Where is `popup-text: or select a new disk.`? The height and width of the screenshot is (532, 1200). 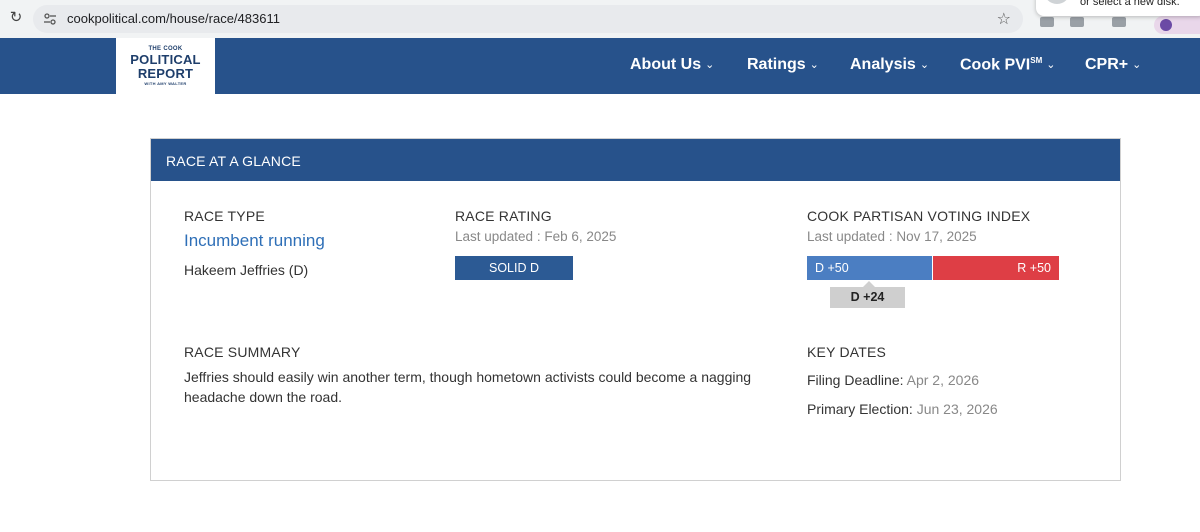
popup-text: or select a new disk. is located at coordinates (1130, 4).